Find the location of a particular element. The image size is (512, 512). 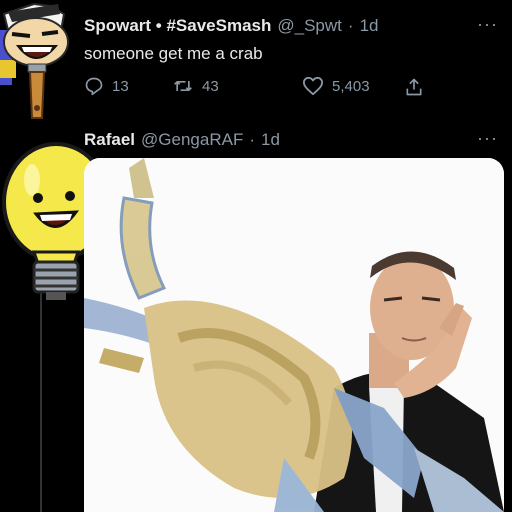

tweet-text: someone get me a crab is located at coordinates (173, 53).